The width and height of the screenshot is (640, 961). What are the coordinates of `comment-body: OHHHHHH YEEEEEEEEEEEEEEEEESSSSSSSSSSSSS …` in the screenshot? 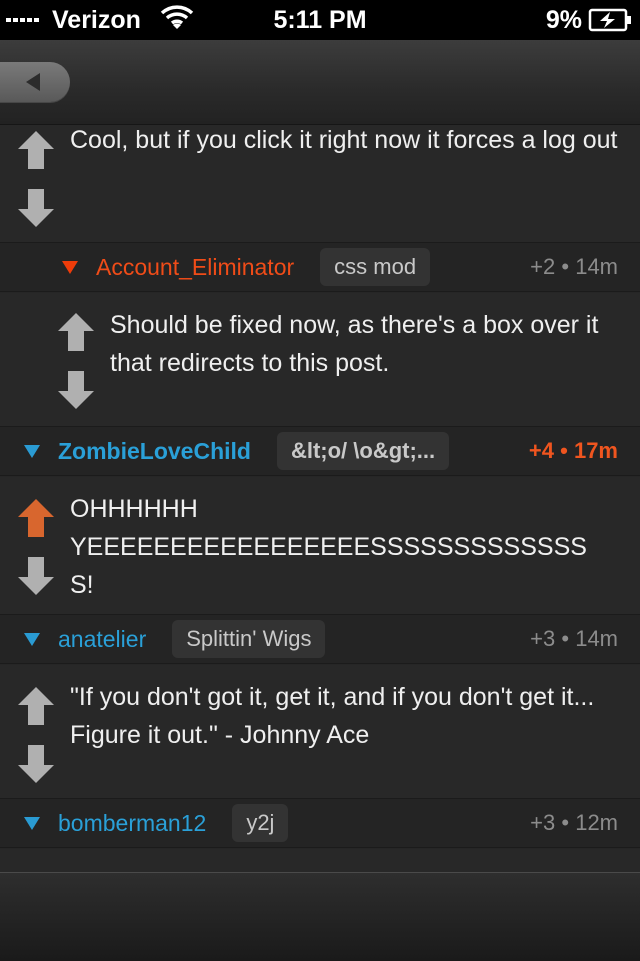 It's located at (320, 545).